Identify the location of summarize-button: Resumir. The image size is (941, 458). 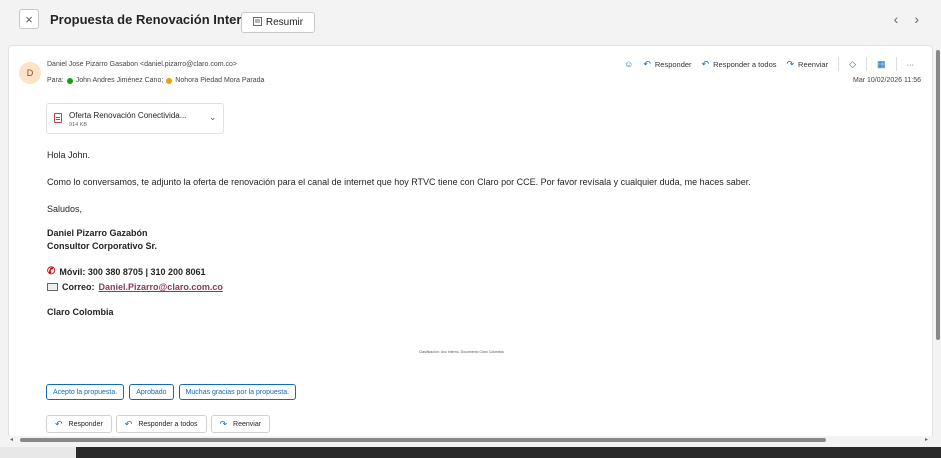
(278, 22).